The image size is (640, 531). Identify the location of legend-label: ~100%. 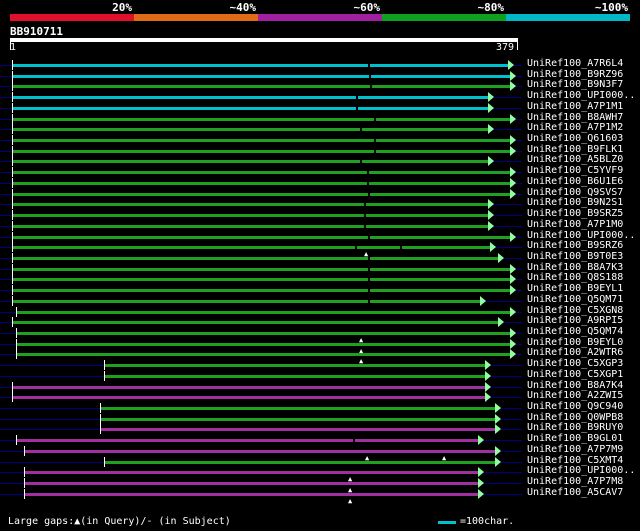
(611, 7).